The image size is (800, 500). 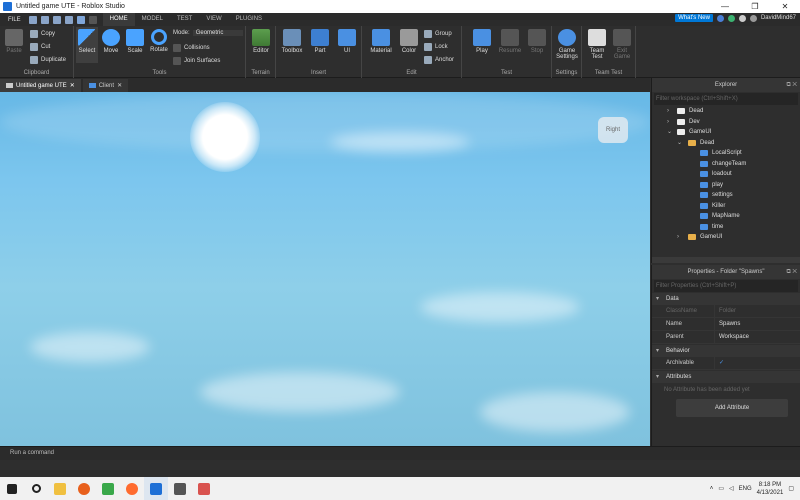 What do you see at coordinates (726, 164) in the screenshot?
I see `tree-item: changeTeam` at bounding box center [726, 164].